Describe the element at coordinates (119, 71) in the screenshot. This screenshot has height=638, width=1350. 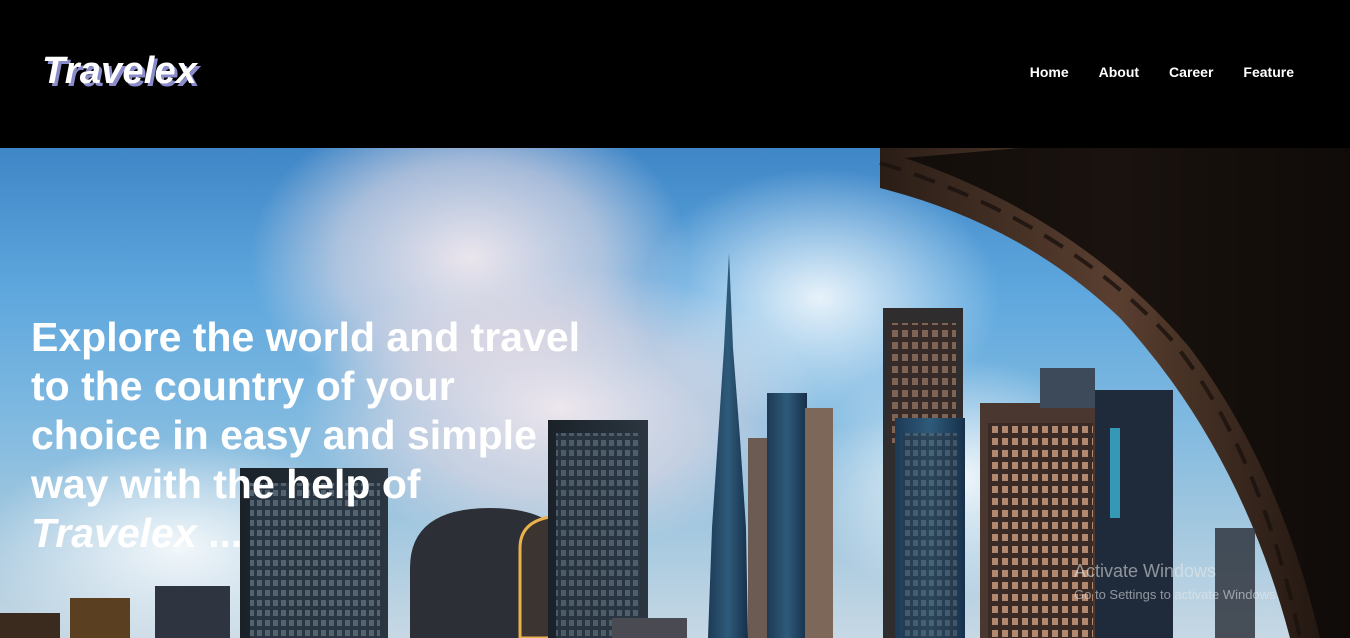
I see `site-logo: Travelex` at that location.